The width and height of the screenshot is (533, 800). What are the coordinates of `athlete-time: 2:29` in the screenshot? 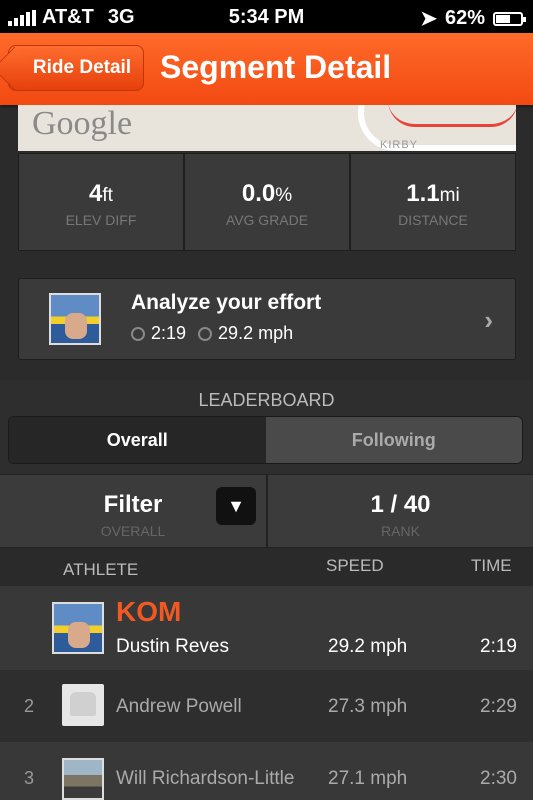 It's located at (498, 706).